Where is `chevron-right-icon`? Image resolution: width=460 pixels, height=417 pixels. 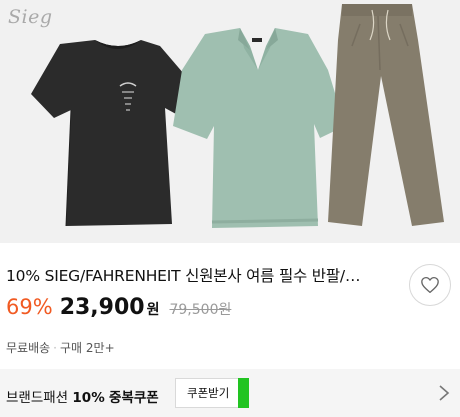
chevron-right-icon is located at coordinates (444, 393).